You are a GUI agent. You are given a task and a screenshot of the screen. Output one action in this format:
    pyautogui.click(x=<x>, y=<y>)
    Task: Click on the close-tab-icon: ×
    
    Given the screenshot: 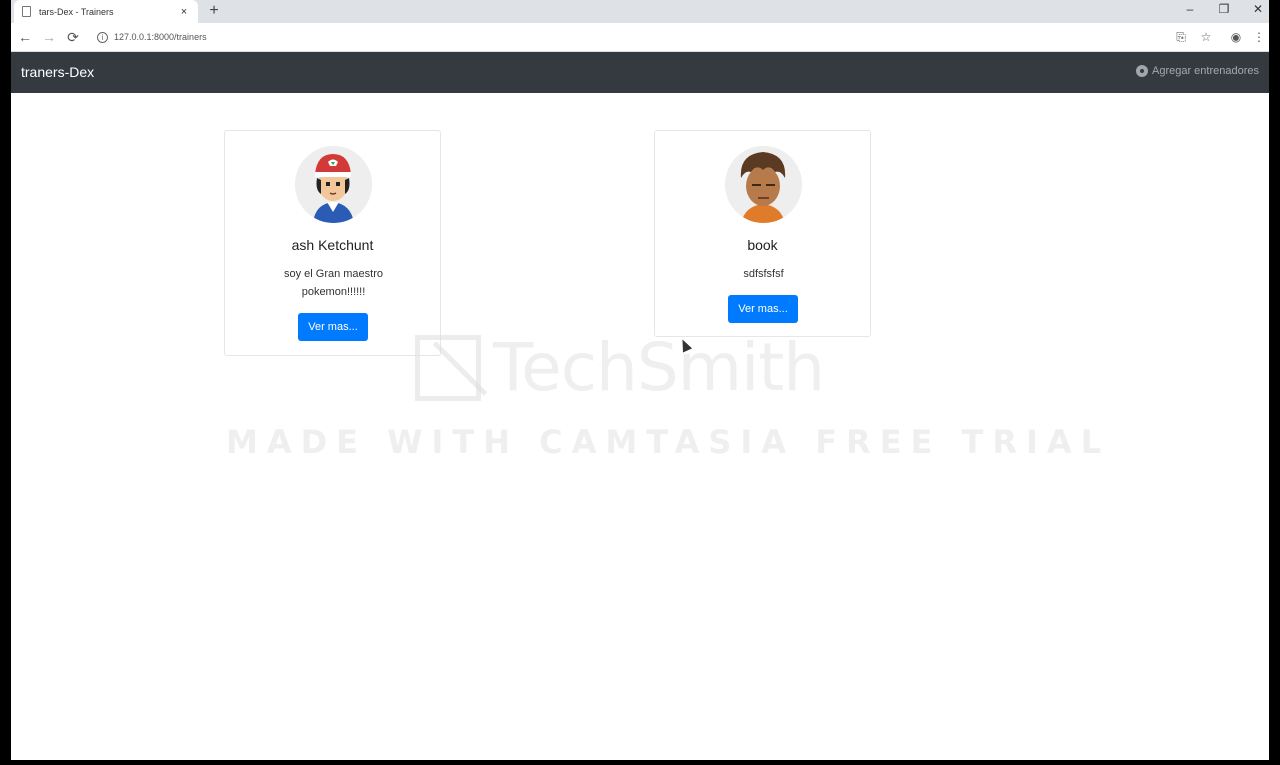 What is the action you would take?
    pyautogui.click(x=184, y=12)
    